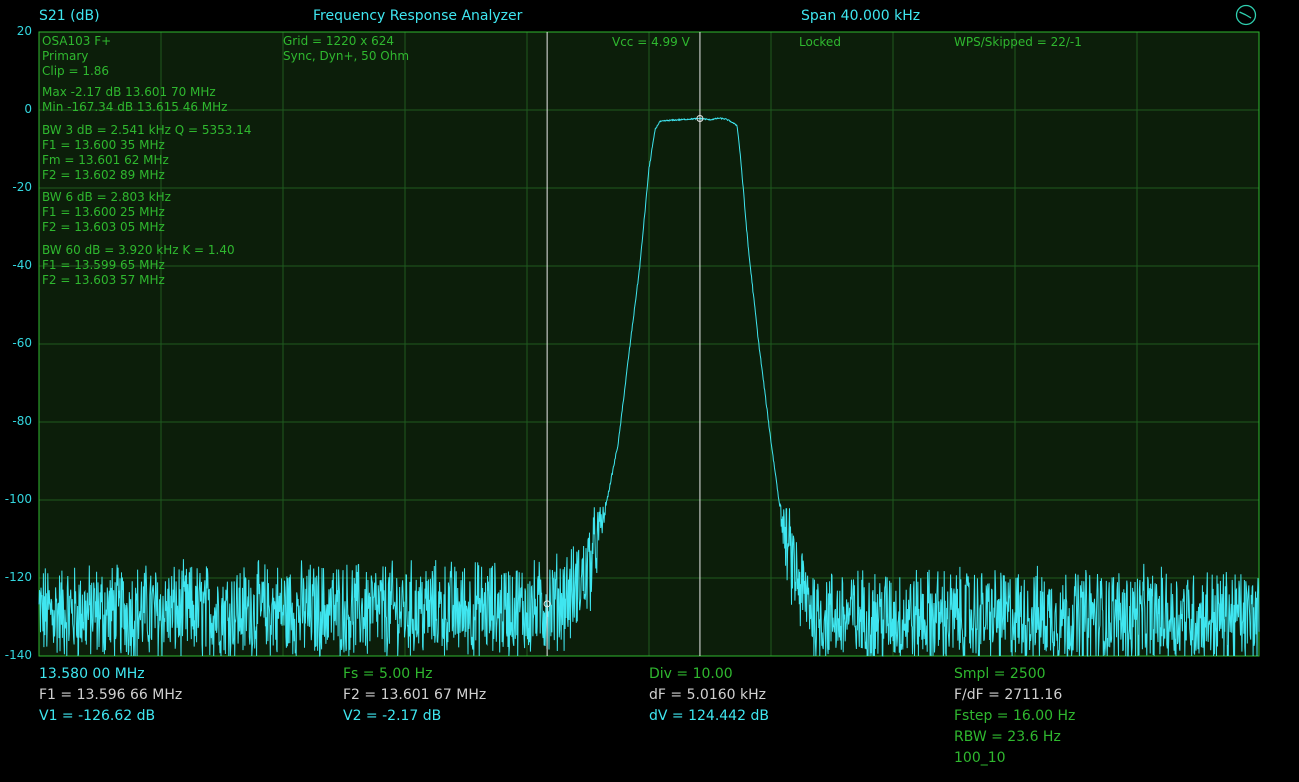 Image resolution: width=1299 pixels, height=782 pixels. I want to click on mode-readout: 100_10, so click(980, 758).